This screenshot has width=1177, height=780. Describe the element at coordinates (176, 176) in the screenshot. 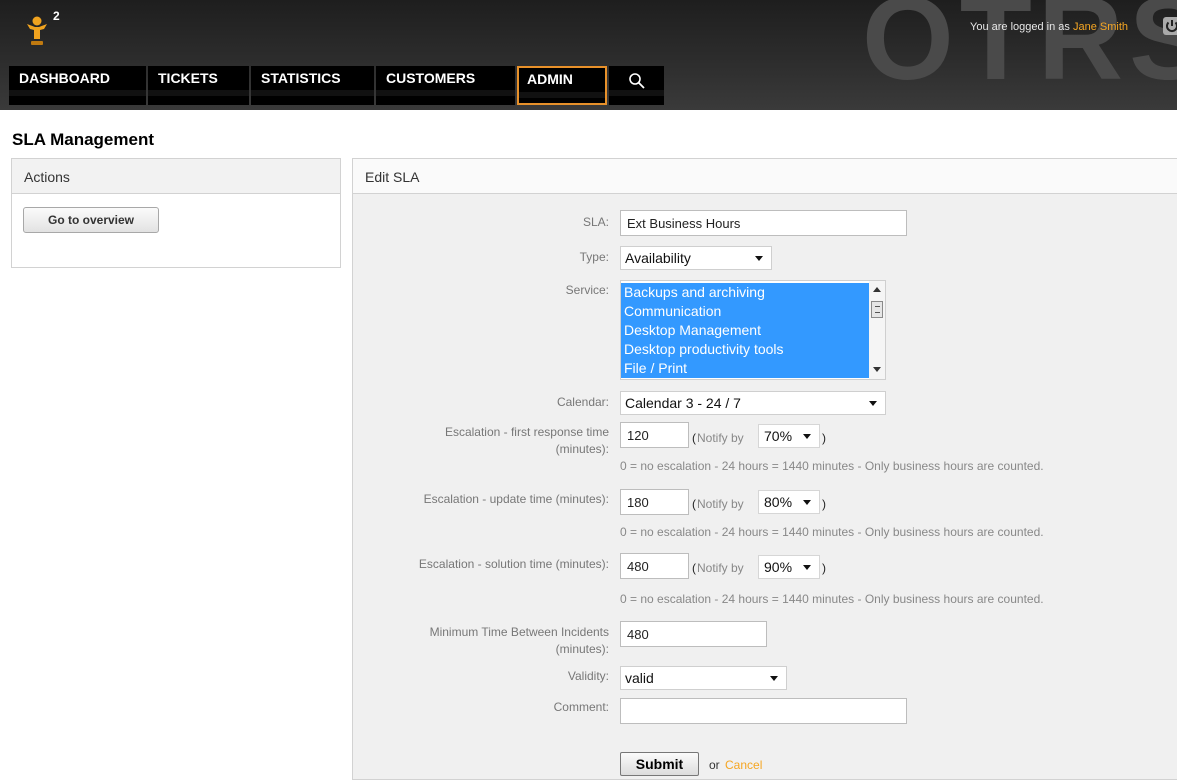

I see `actions-header: Actions` at that location.